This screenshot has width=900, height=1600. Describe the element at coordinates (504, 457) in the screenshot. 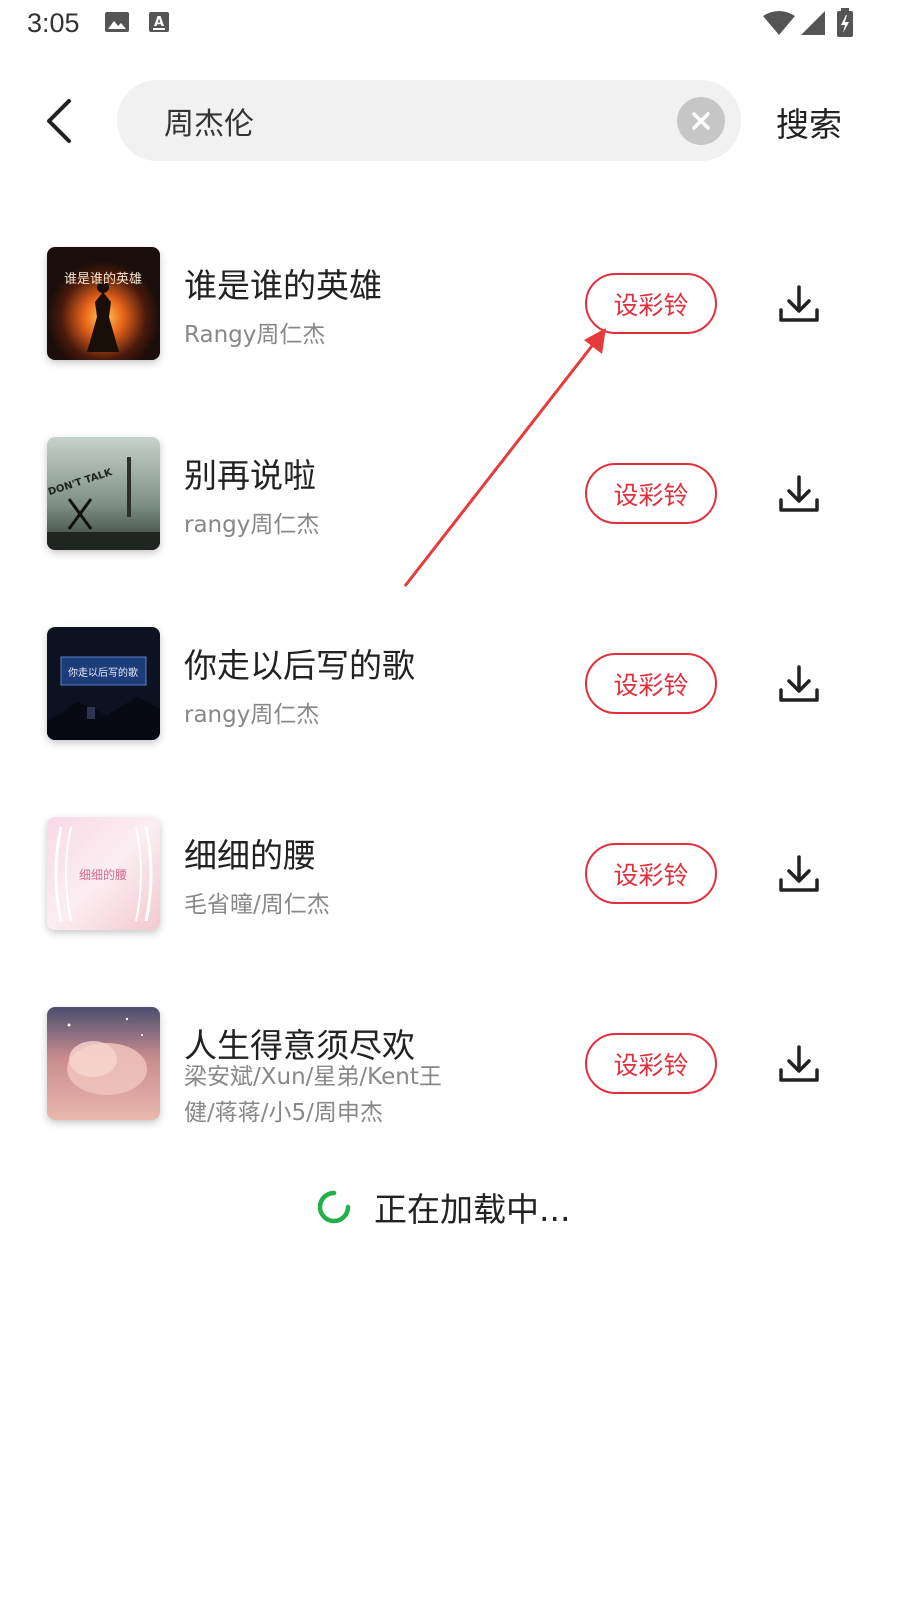

I see `annotation-arrow` at that location.